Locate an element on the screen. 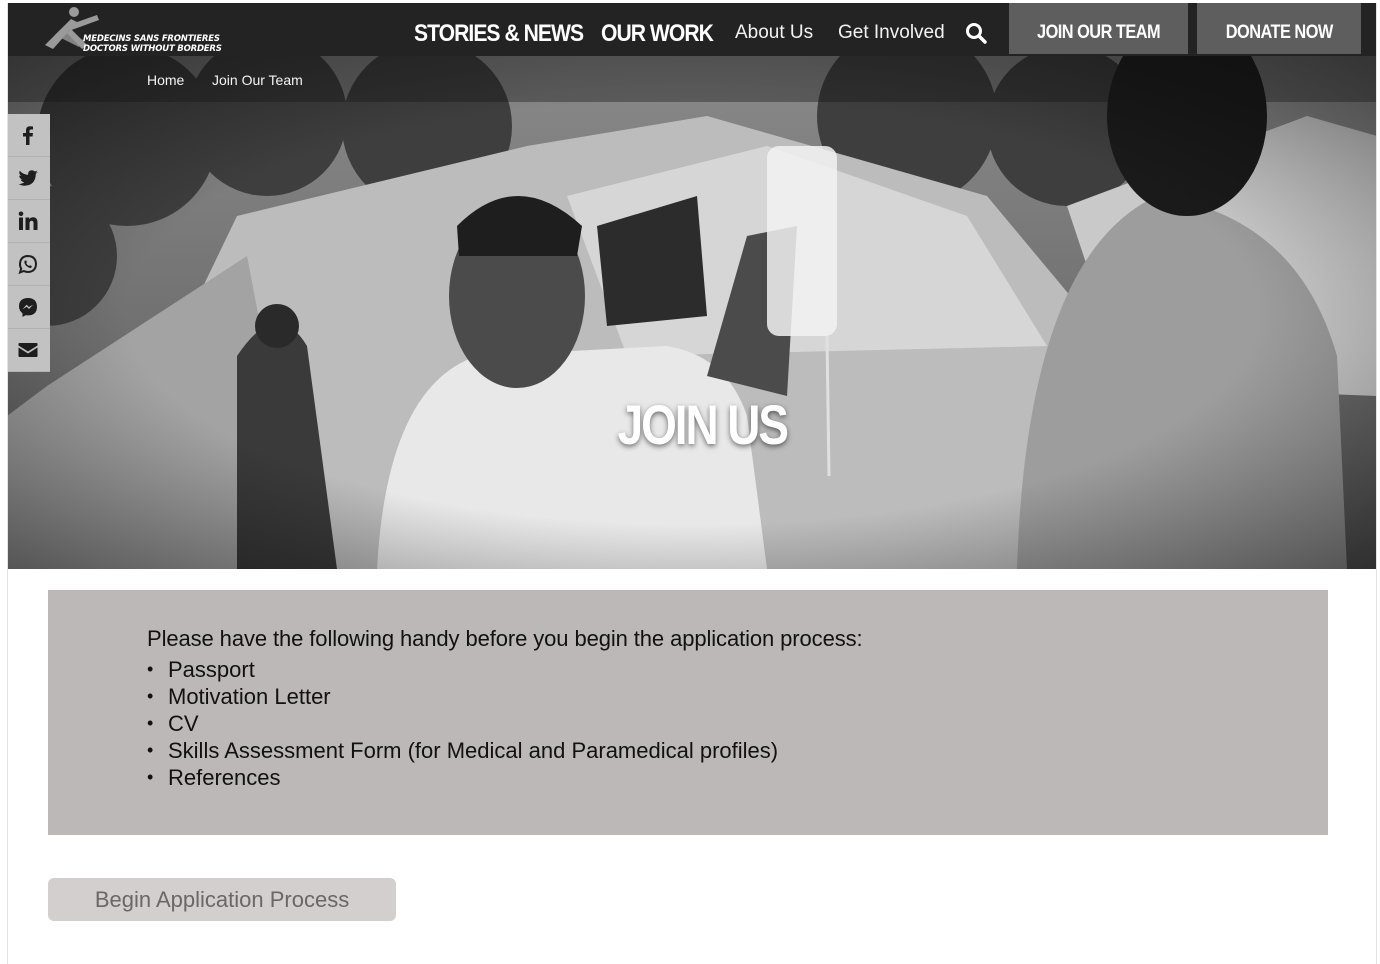 The height and width of the screenshot is (964, 1380). whatsapp-icon is located at coordinates (28, 264).